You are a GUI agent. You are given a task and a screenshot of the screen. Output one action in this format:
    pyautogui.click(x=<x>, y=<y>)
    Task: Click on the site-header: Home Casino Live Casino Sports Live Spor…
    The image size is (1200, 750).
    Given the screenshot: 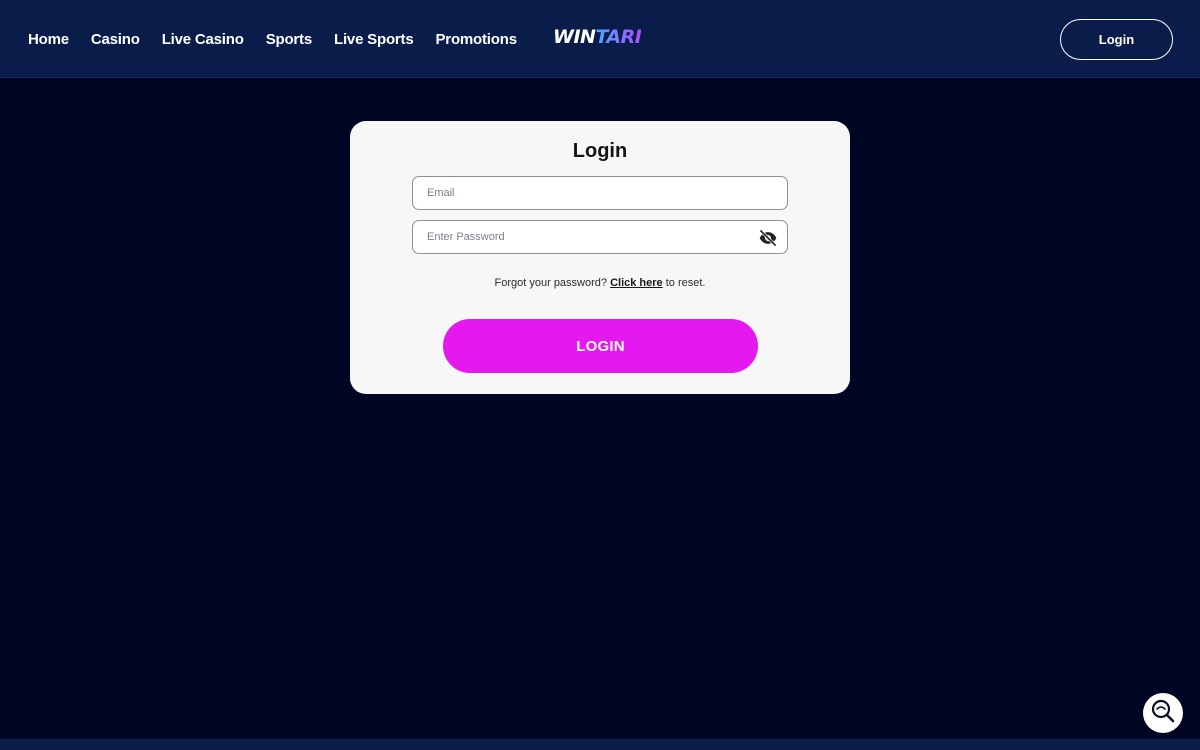 What is the action you would take?
    pyautogui.click(x=600, y=39)
    